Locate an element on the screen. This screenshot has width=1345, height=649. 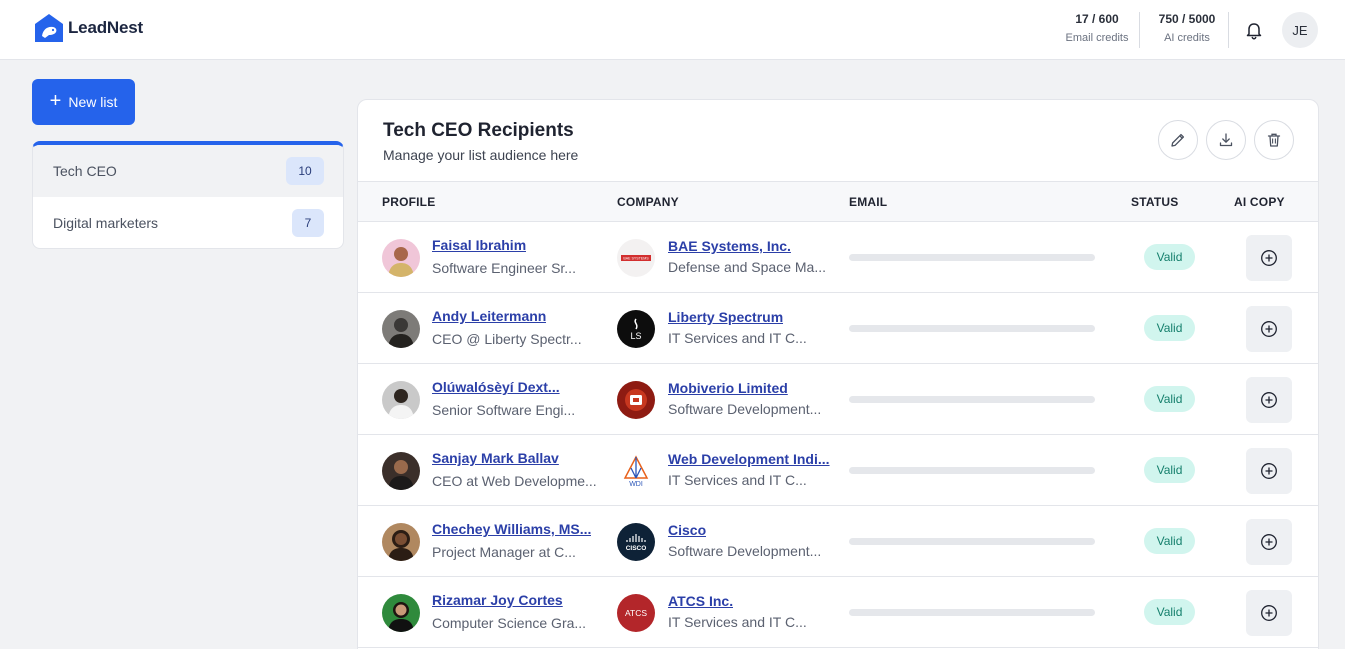
lists-panel: Tech CEO 10 Digital marketers 7 is located at coordinates (188, 195).